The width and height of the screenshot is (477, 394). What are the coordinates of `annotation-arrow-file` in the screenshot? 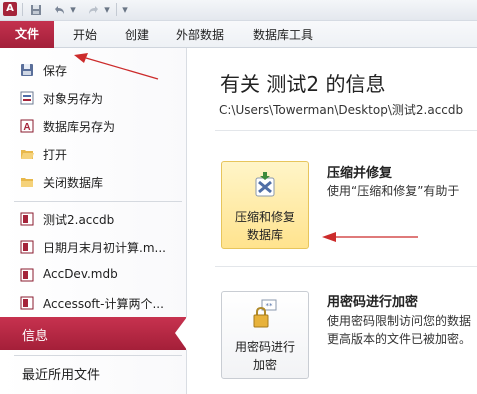 It's located at (116, 66).